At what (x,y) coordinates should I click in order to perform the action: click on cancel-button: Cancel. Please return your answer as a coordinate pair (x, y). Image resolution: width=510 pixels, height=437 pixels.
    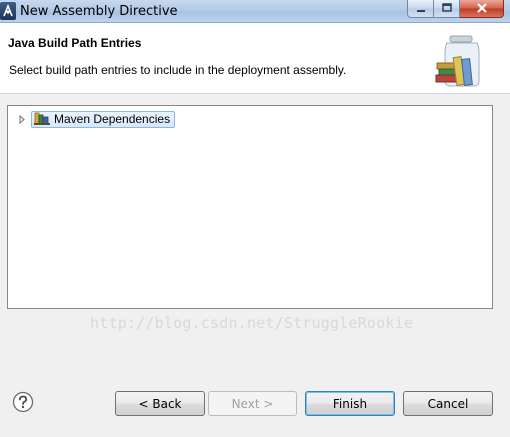
    Looking at the image, I should click on (448, 403).